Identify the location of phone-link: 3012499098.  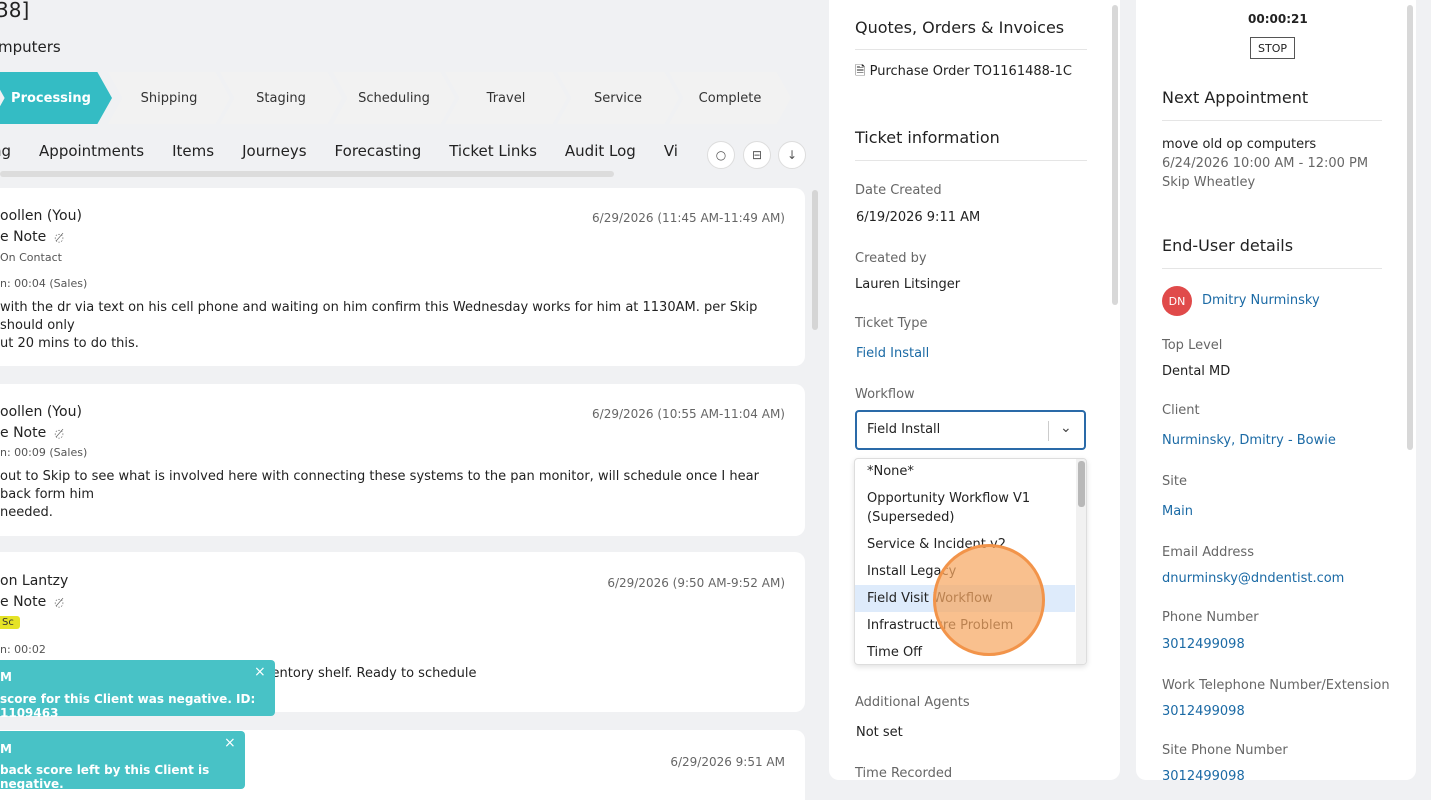
(1203, 644).